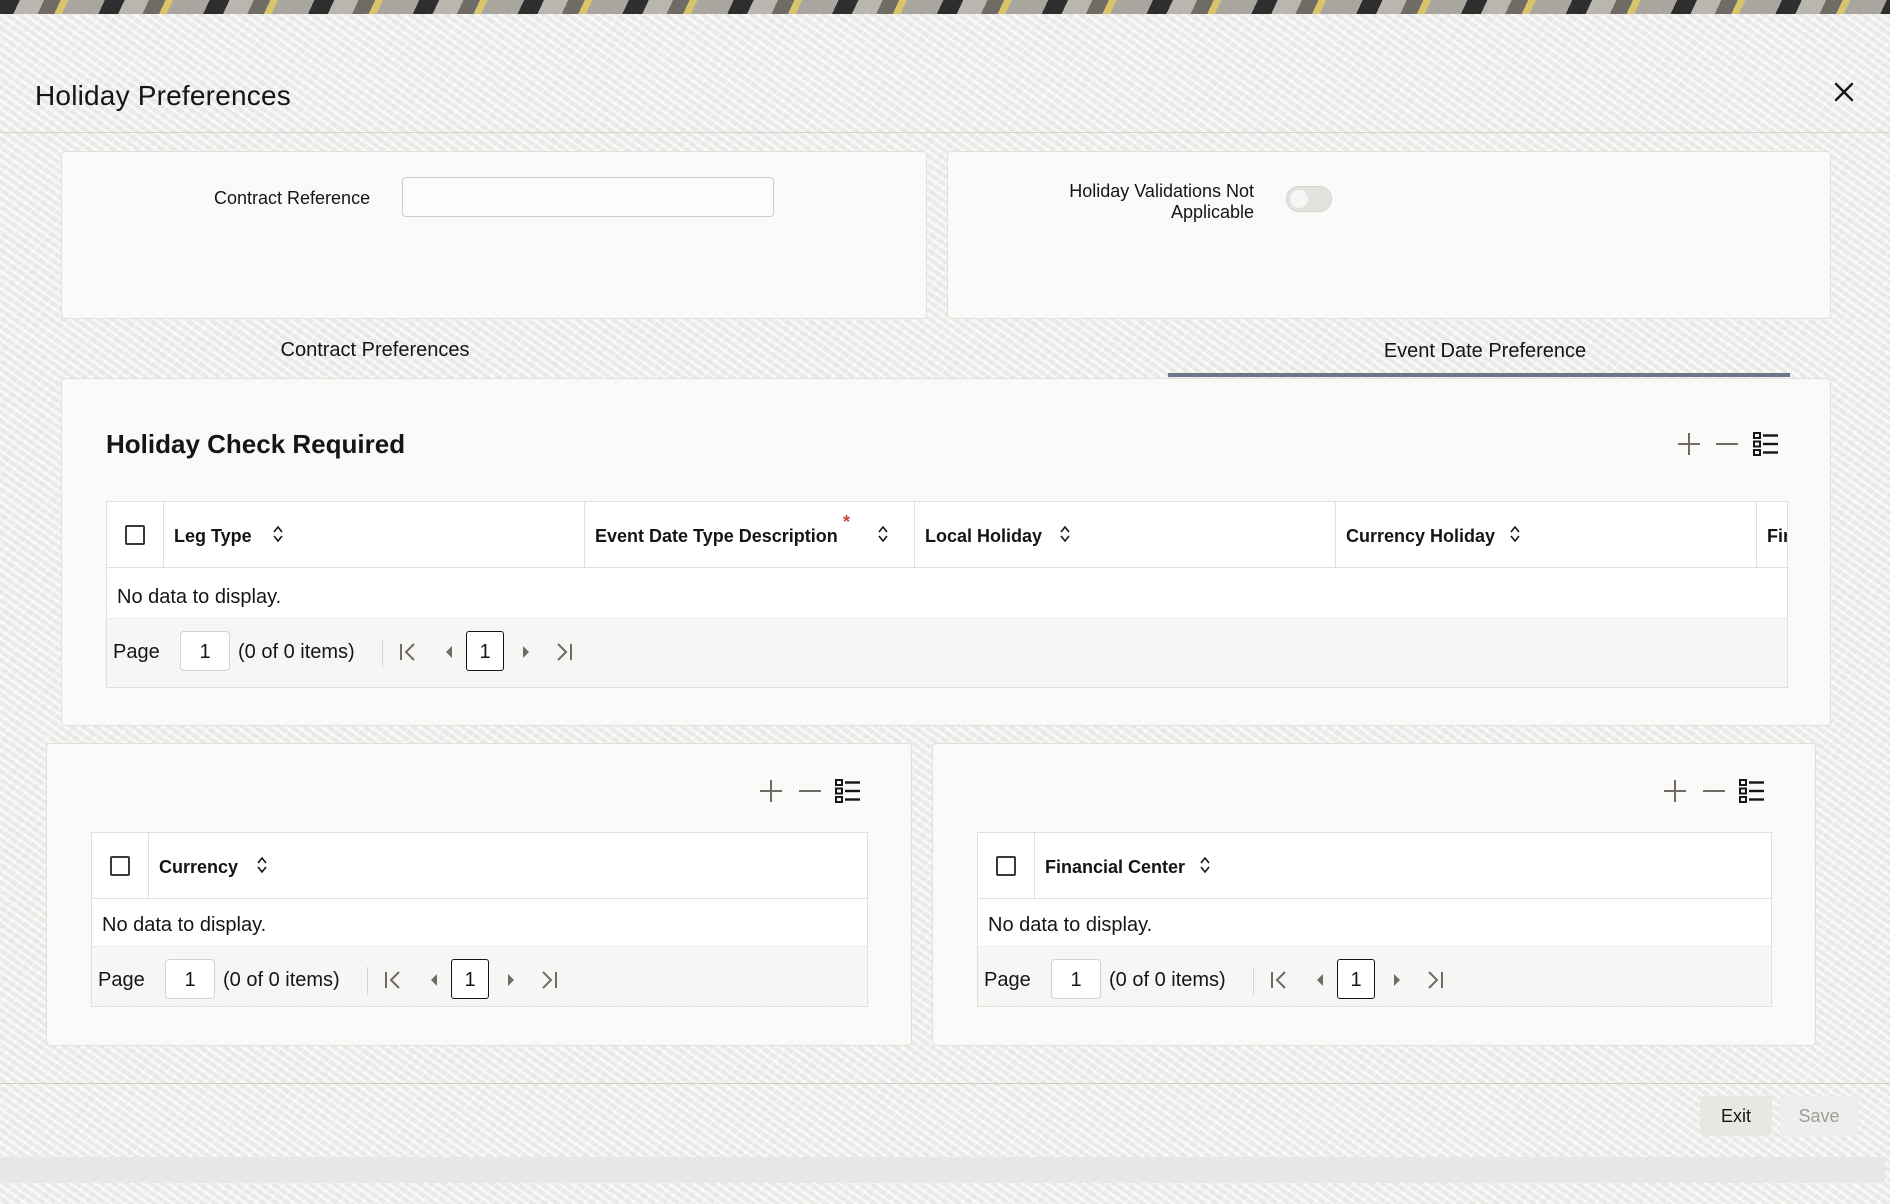  Describe the element at coordinates (508, 866) in the screenshot. I see `column-currency: Currency` at that location.